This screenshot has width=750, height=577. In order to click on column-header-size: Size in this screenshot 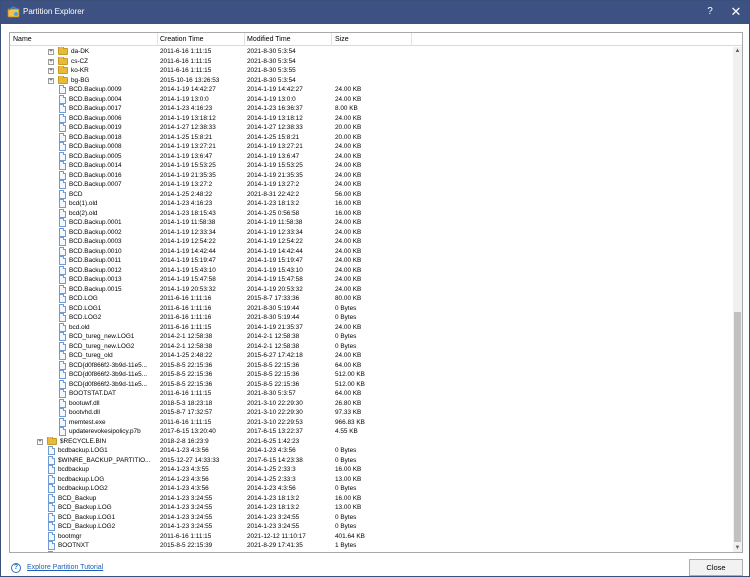, I will do `click(372, 39)`.